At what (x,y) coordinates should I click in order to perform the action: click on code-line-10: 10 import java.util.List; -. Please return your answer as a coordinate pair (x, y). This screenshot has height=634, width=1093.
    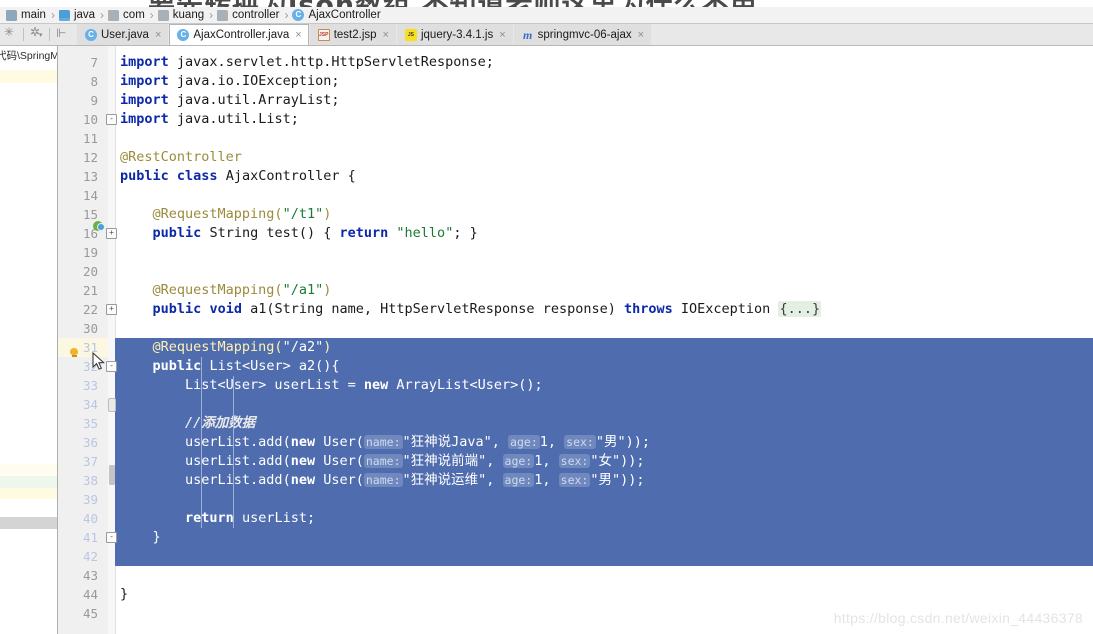
    Looking at the image, I should click on (575, 119).